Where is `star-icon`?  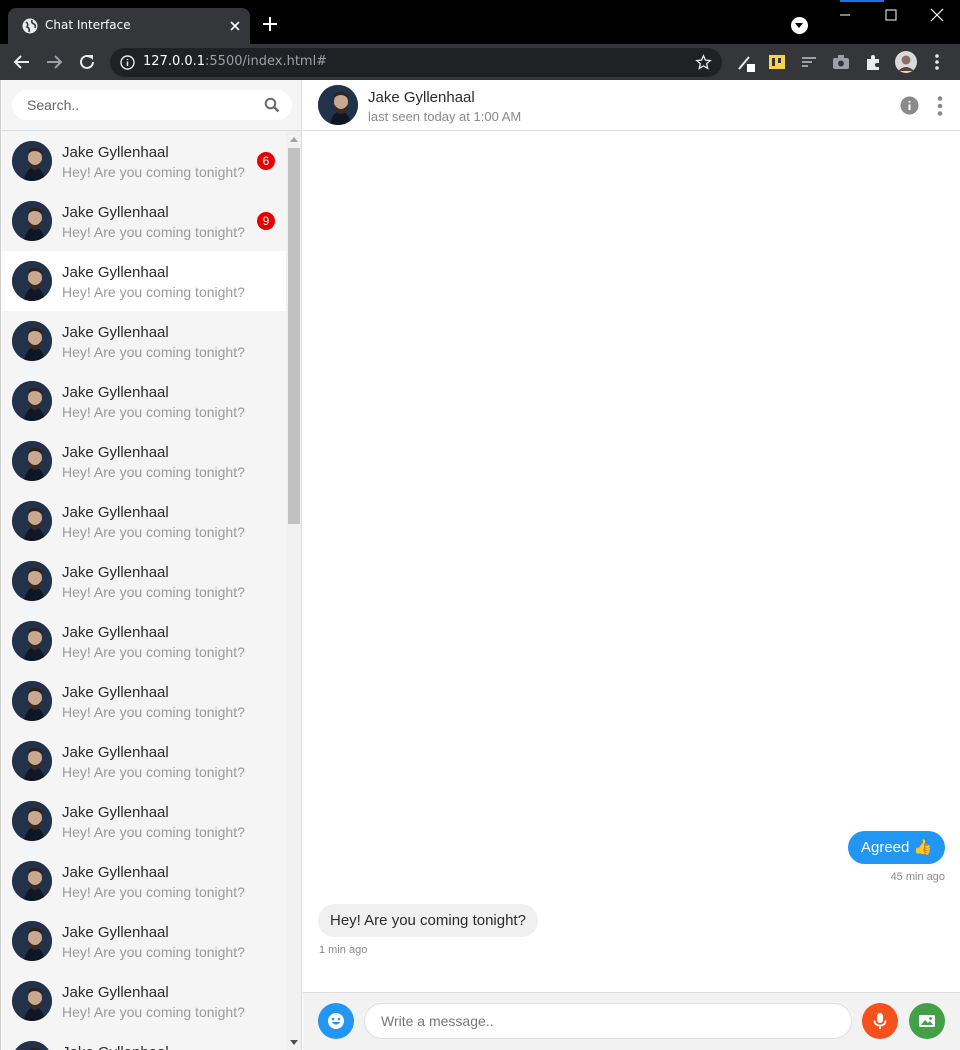 star-icon is located at coordinates (703, 62).